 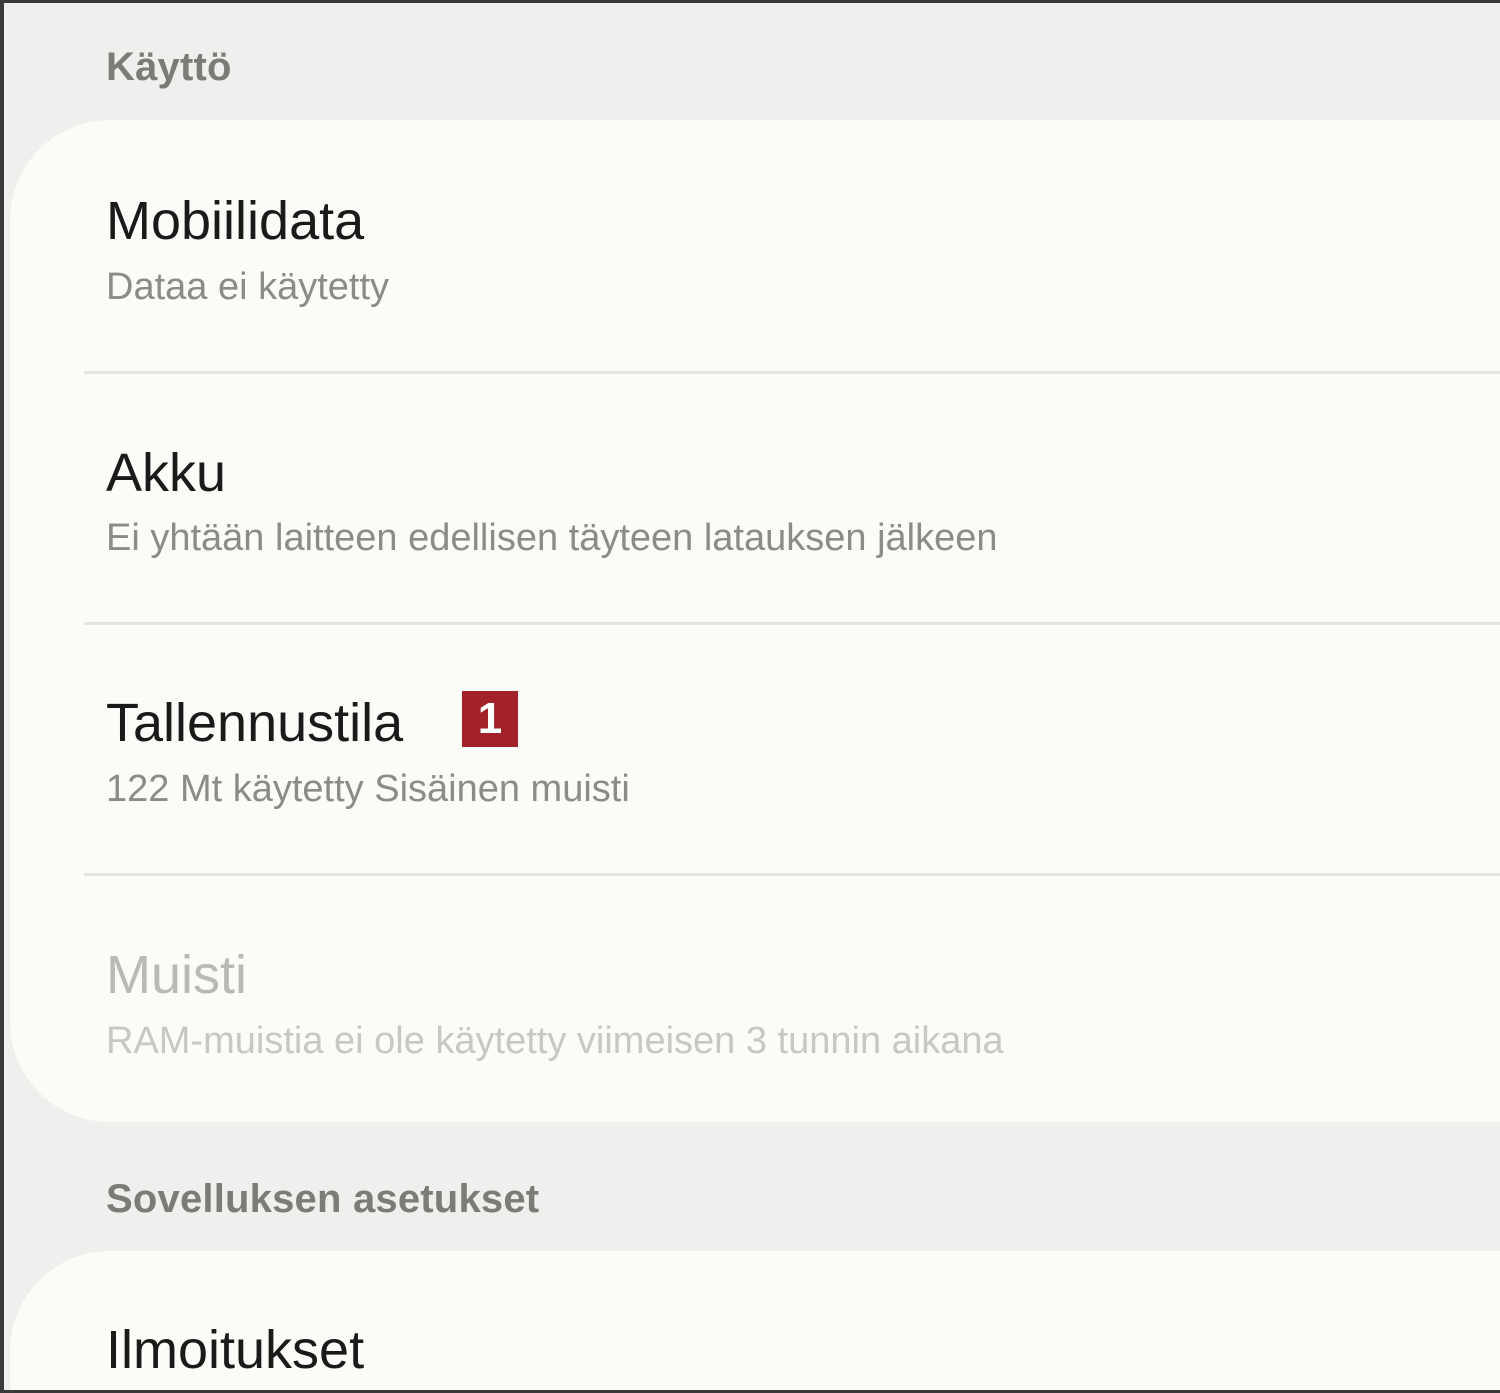 I want to click on storage-title: Tallennustila, so click(x=255, y=723).